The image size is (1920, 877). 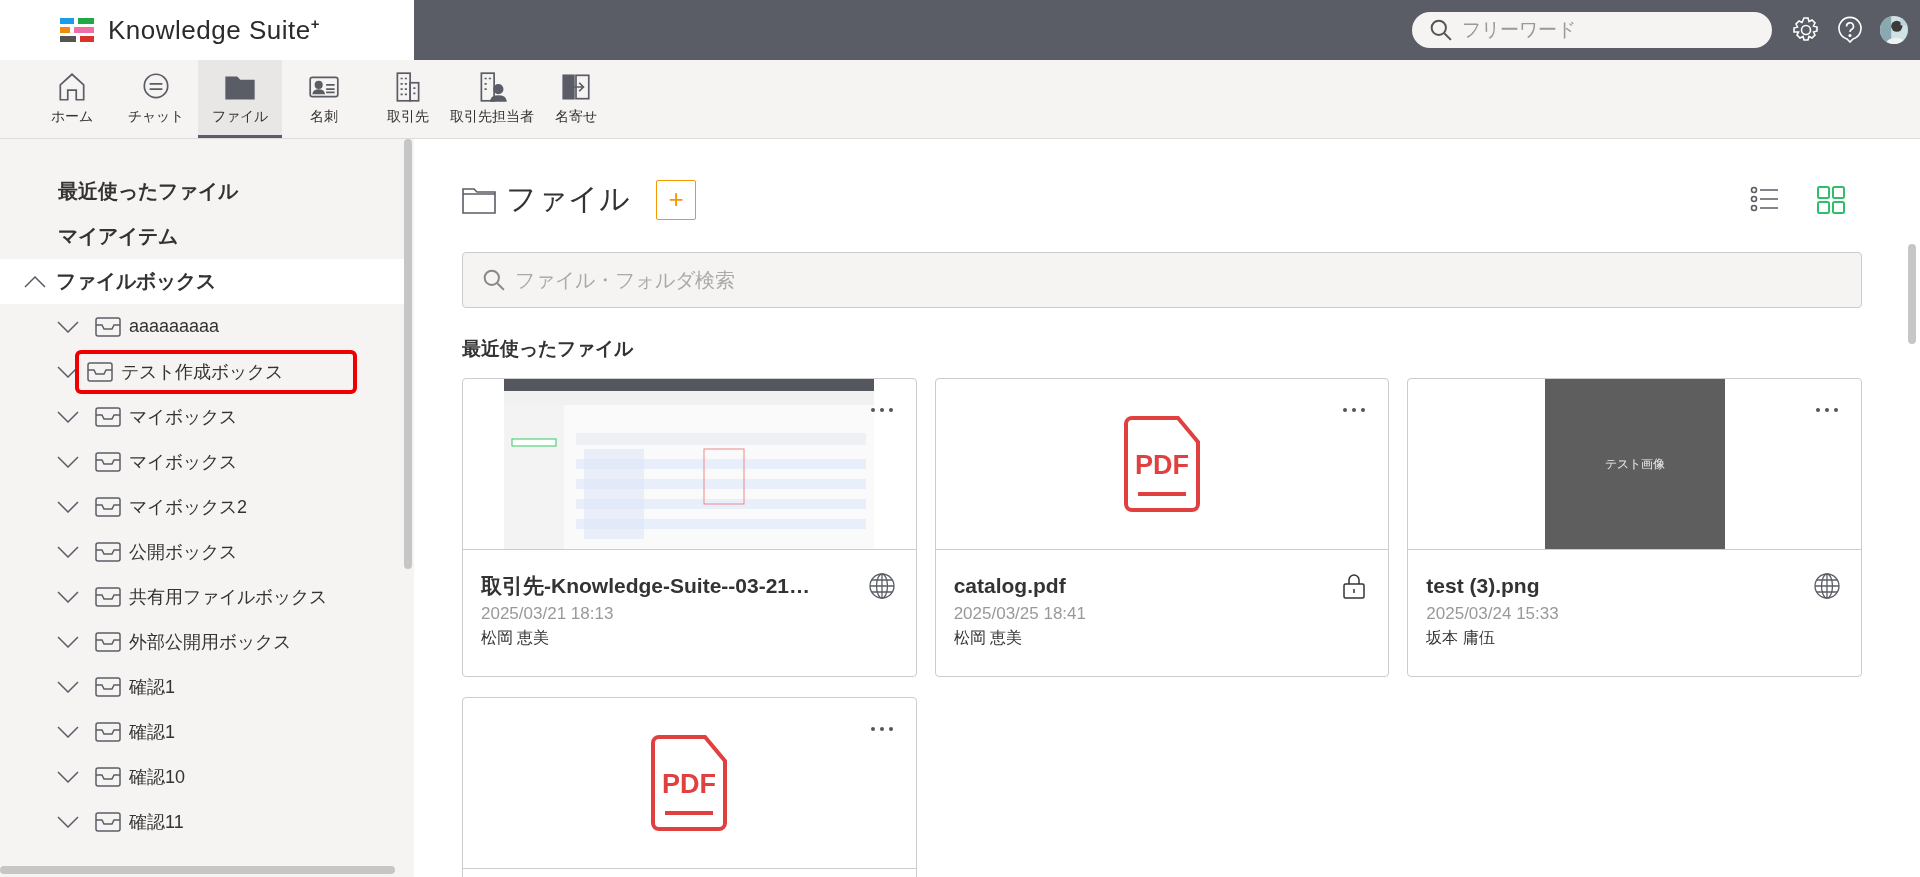 I want to click on tree-item: 確認11, so click(x=139, y=821).